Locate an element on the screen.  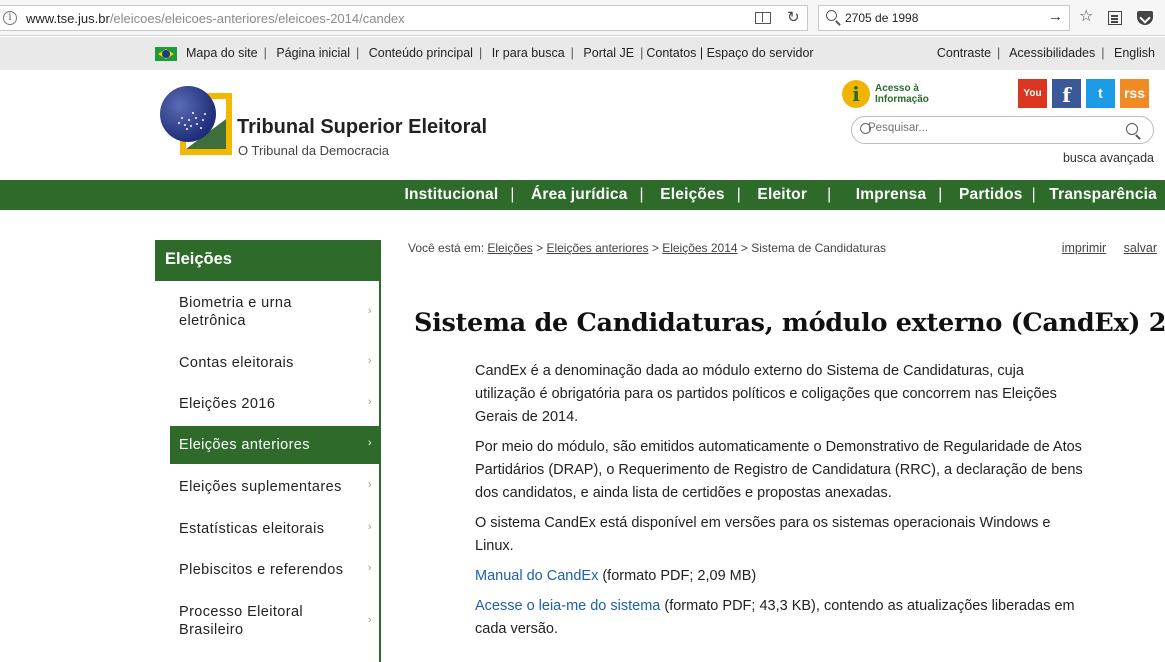
breadcrumb-prefix: Você está em: is located at coordinates (446, 248).